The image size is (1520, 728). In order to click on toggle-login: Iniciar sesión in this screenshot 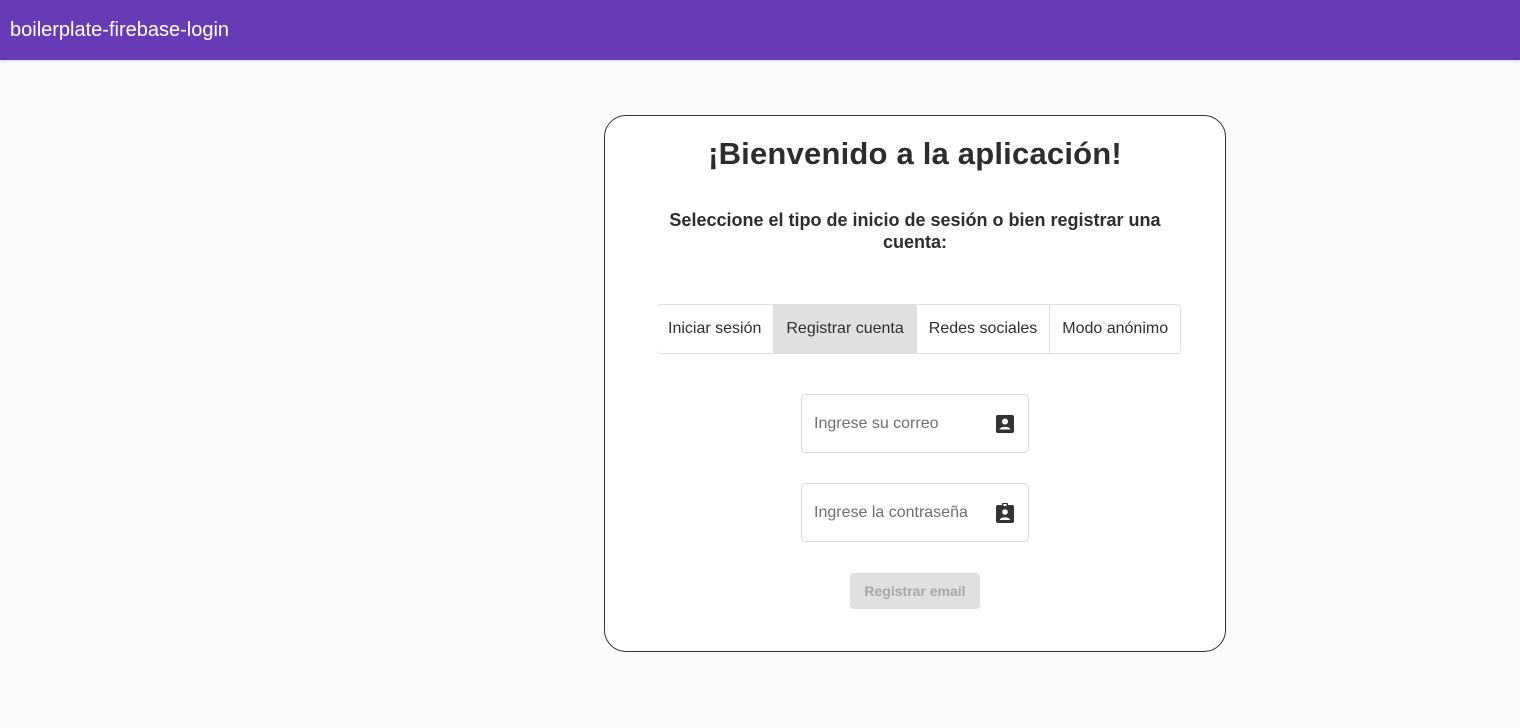, I will do `click(714, 329)`.